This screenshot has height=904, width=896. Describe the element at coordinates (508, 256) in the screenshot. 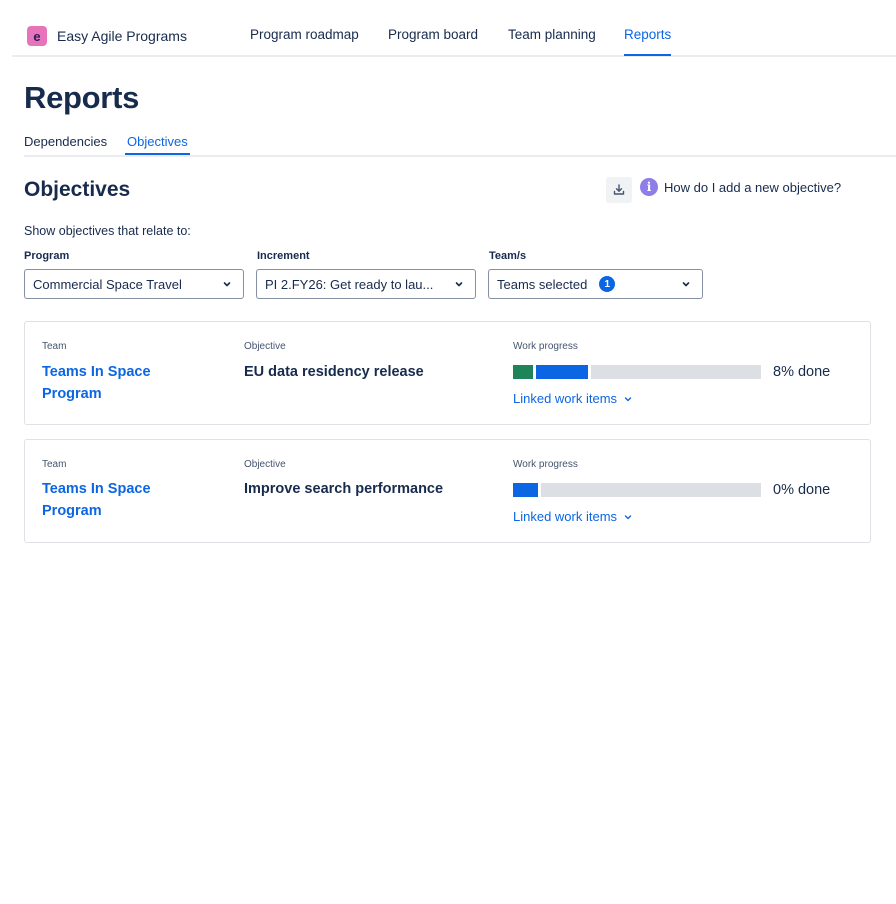

I see `teams-label: Team/s` at that location.